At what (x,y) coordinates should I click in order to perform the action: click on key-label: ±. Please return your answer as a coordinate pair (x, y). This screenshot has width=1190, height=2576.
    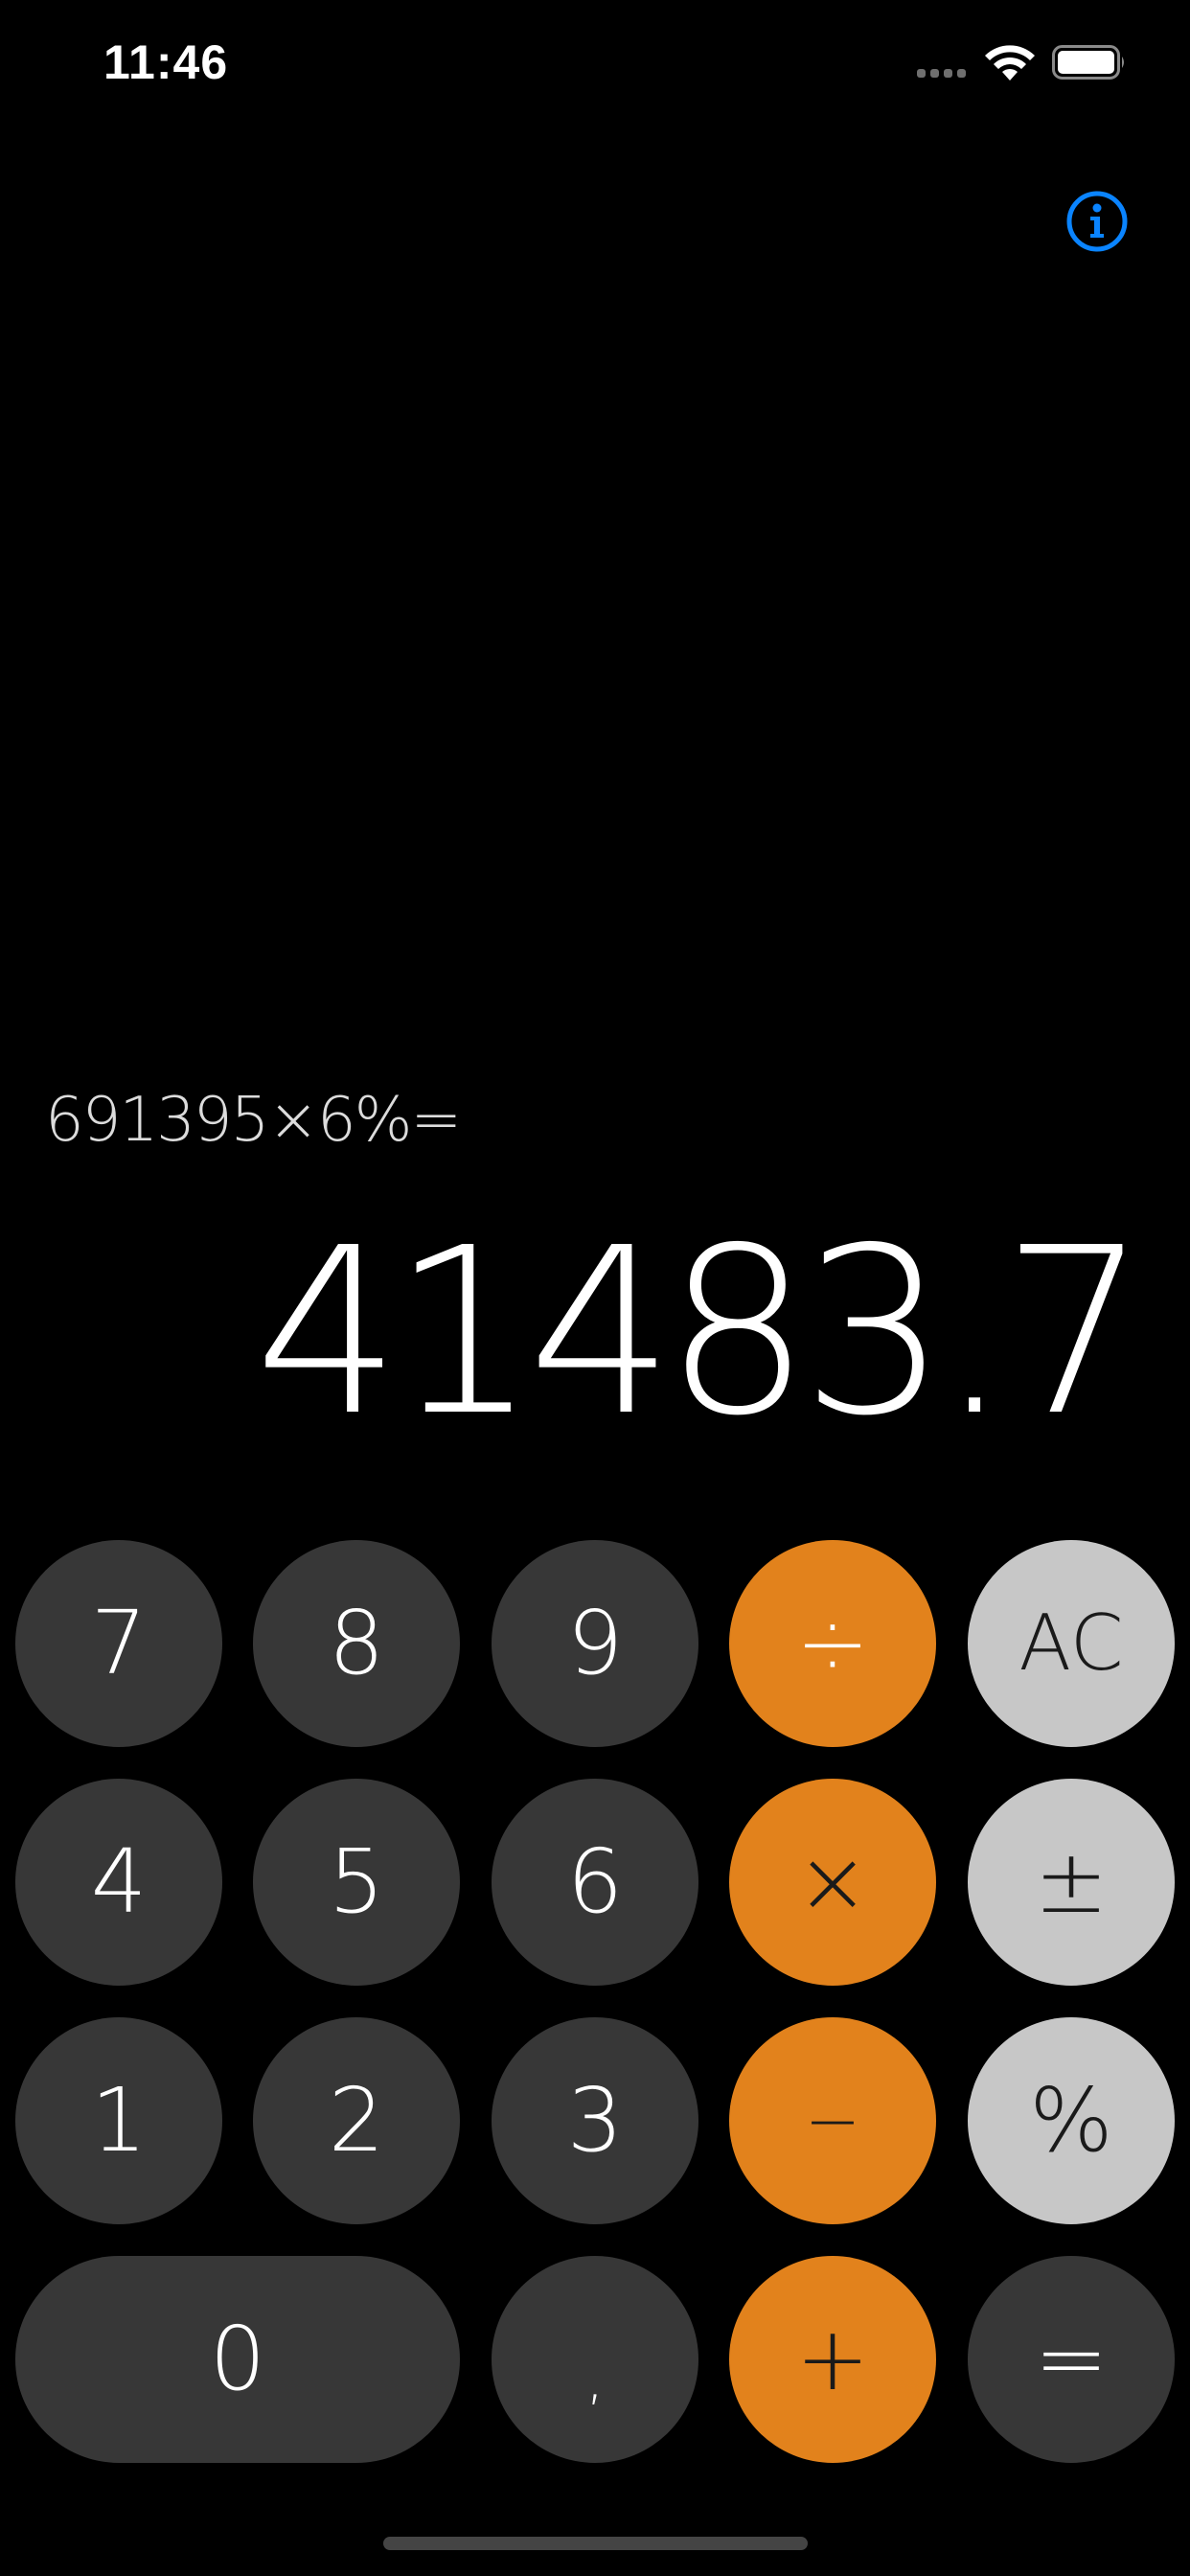
    Looking at the image, I should click on (1071, 1881).